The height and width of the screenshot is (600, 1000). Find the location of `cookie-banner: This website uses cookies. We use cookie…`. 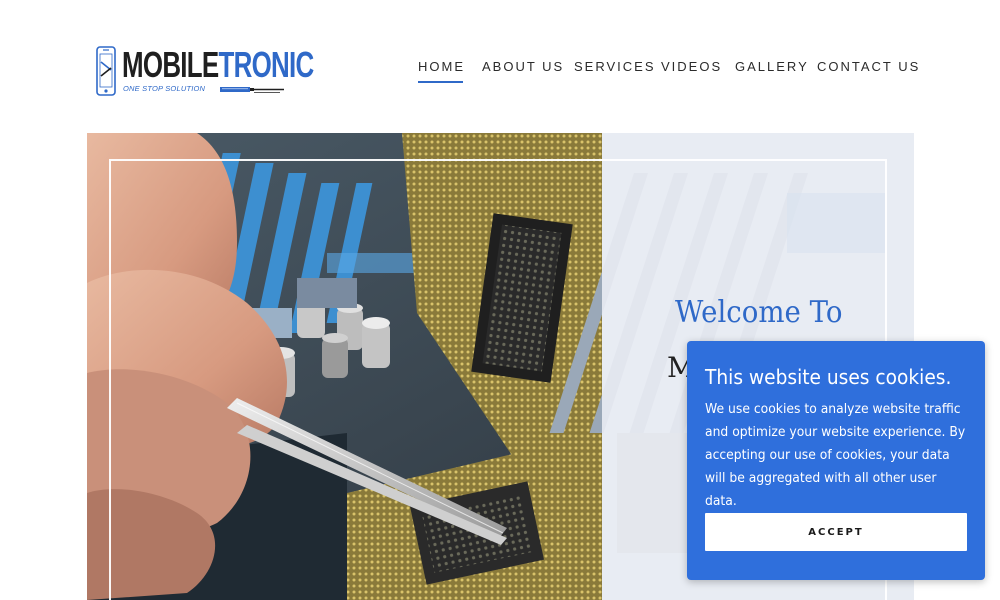

cookie-banner: This website uses cookies. We use cookie… is located at coordinates (836, 460).